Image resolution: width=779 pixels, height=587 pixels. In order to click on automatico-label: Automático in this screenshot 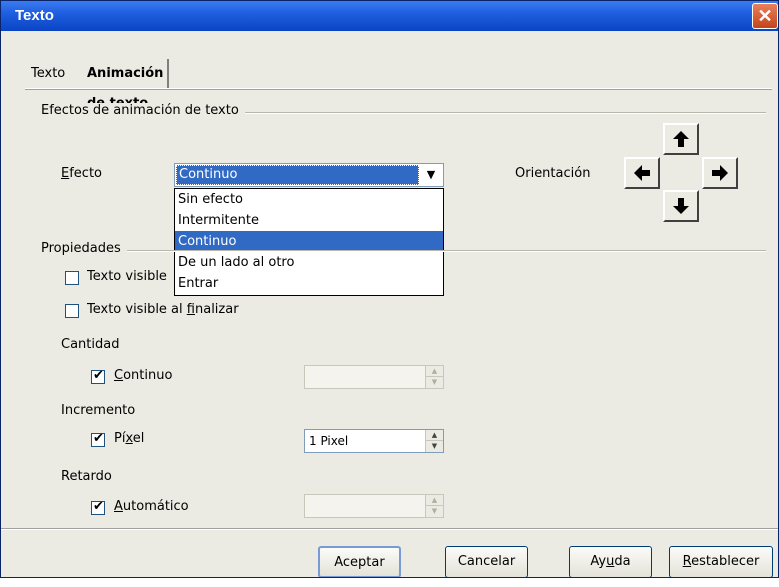, I will do `click(151, 506)`.